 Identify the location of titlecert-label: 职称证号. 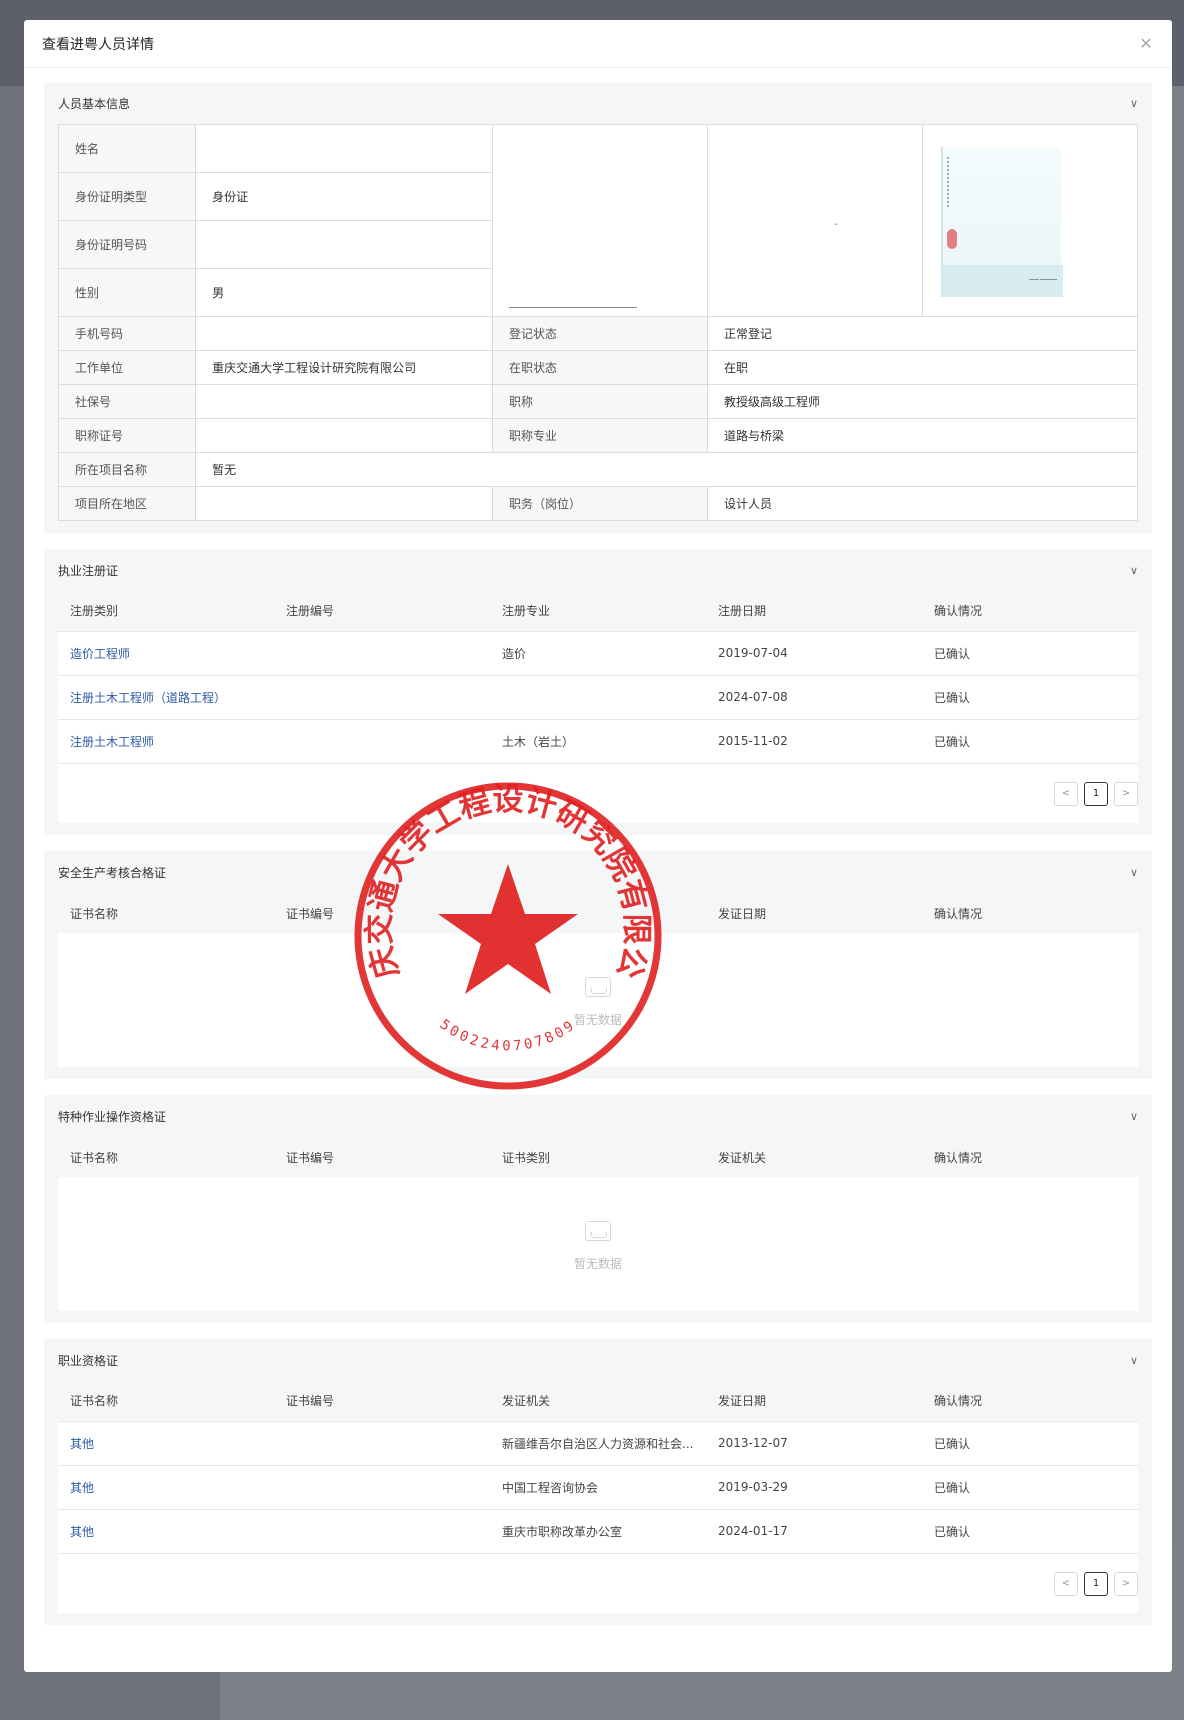
(127, 435).